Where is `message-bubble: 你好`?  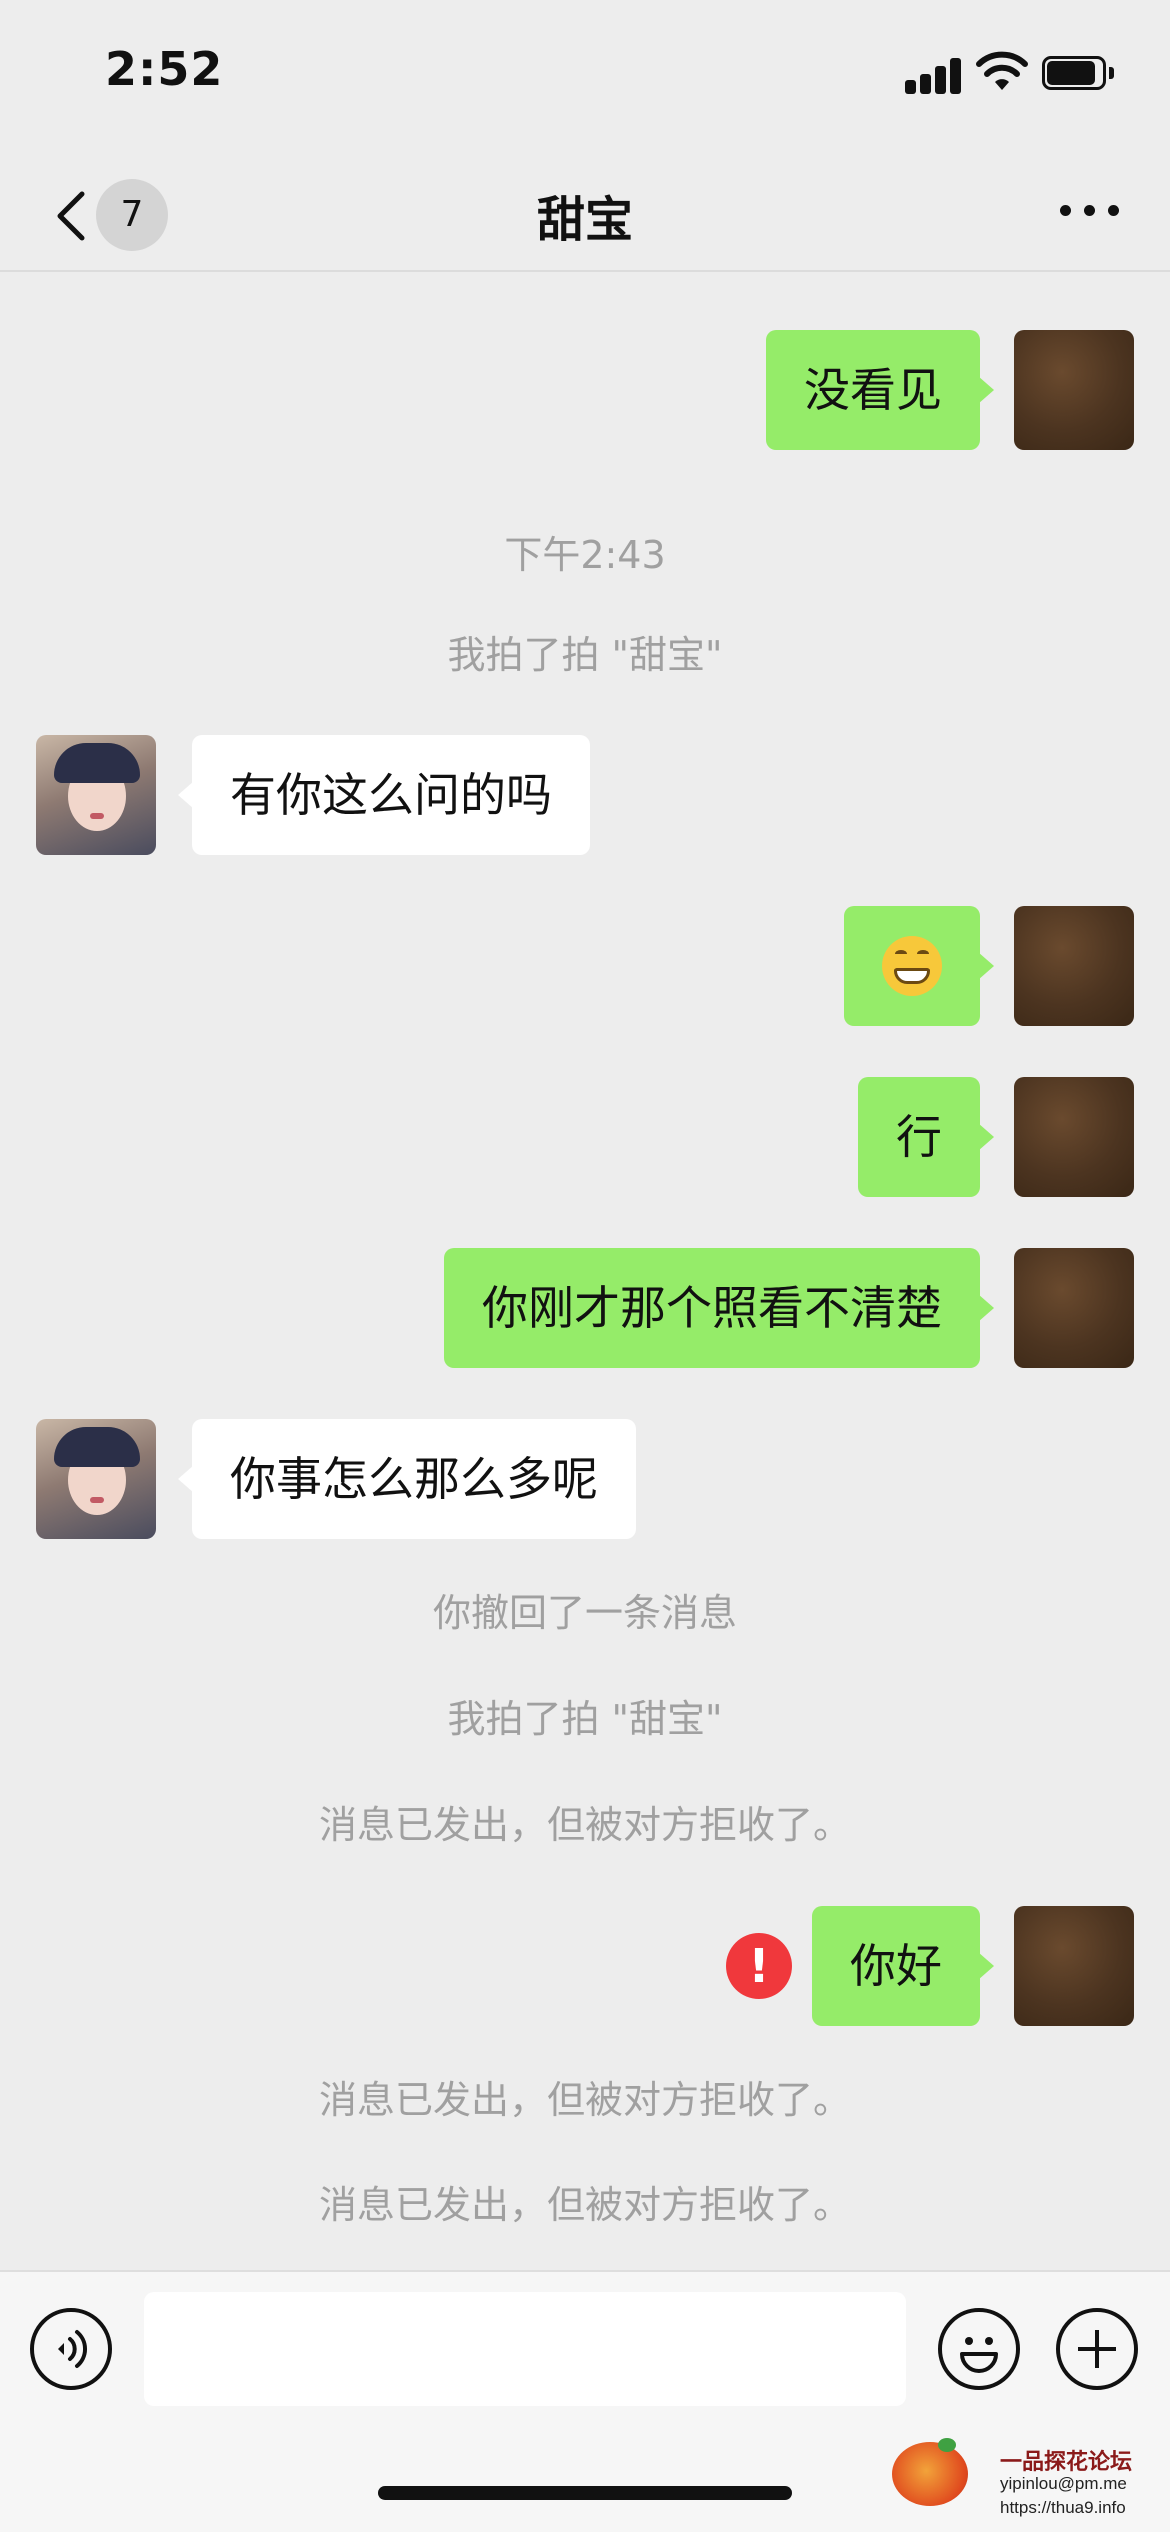
message-bubble: 你好 is located at coordinates (903, 1966).